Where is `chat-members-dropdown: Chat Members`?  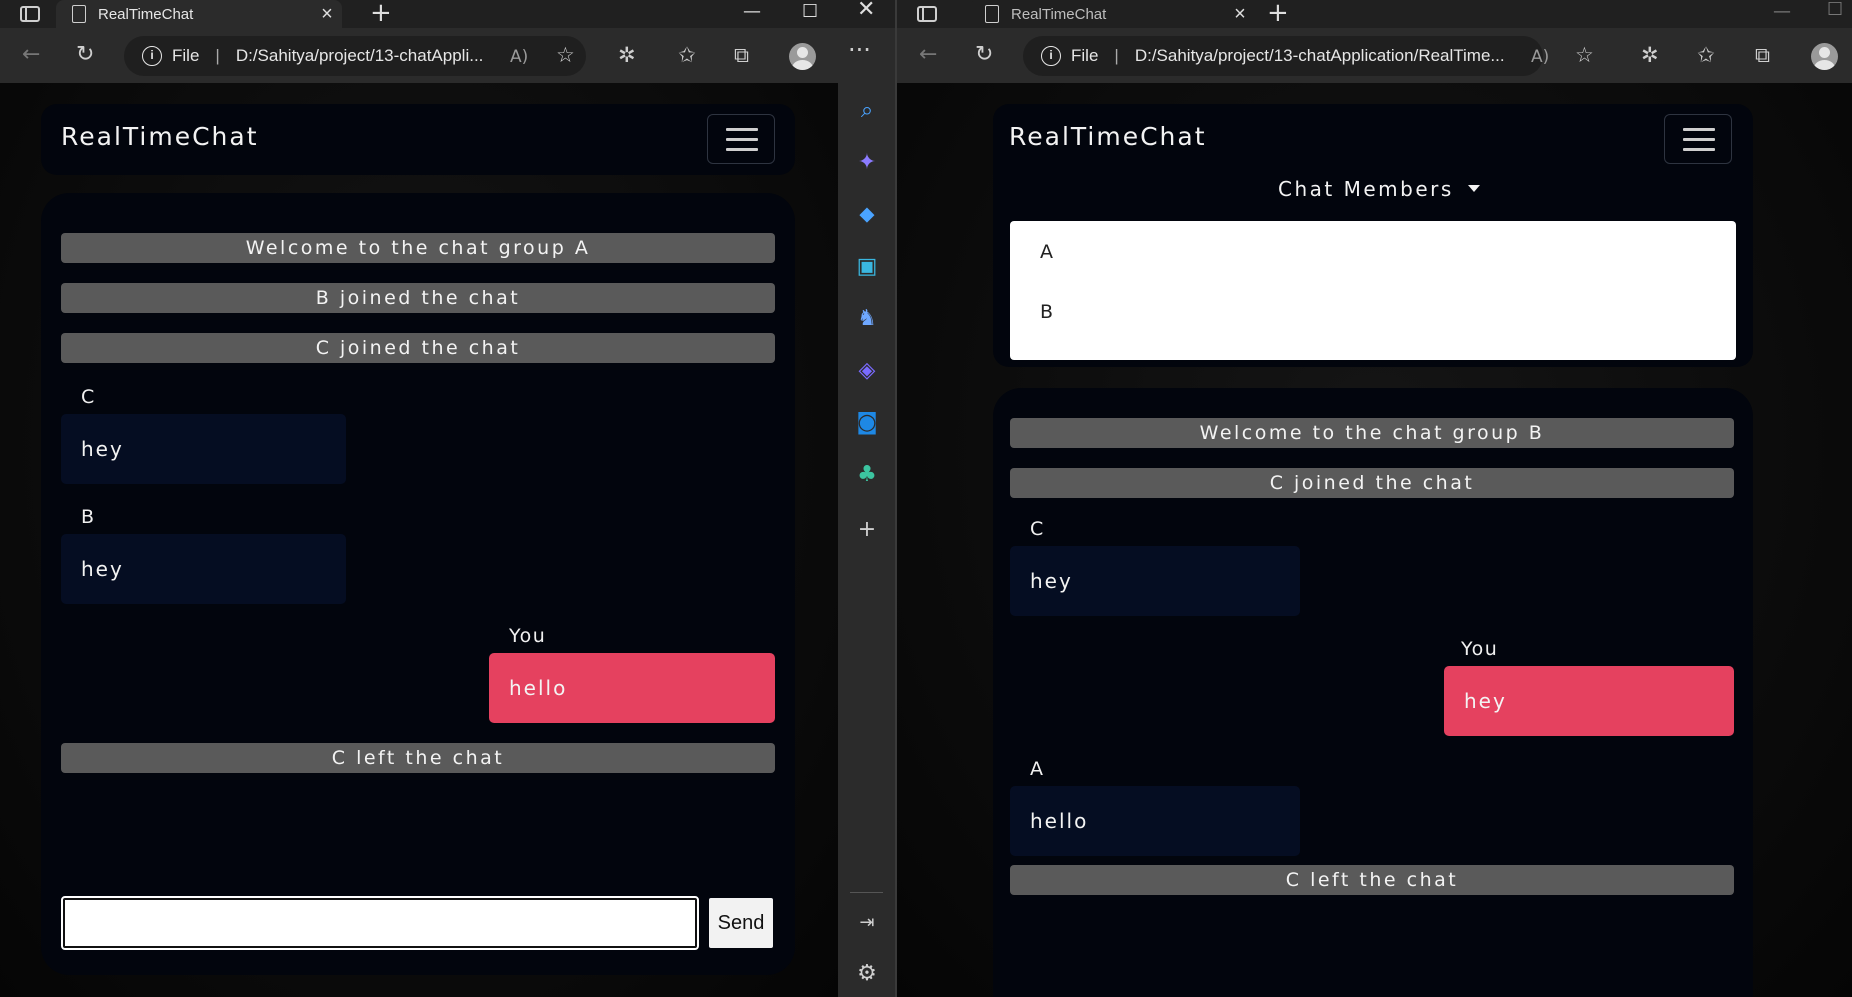
chat-members-dropdown: Chat Members is located at coordinates (1379, 189).